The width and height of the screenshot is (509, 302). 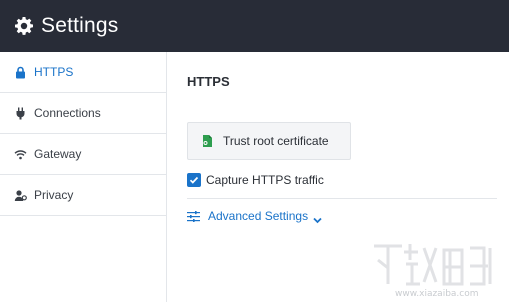 I want to click on sidebar-item-label: HTTPS, so click(x=54, y=72).